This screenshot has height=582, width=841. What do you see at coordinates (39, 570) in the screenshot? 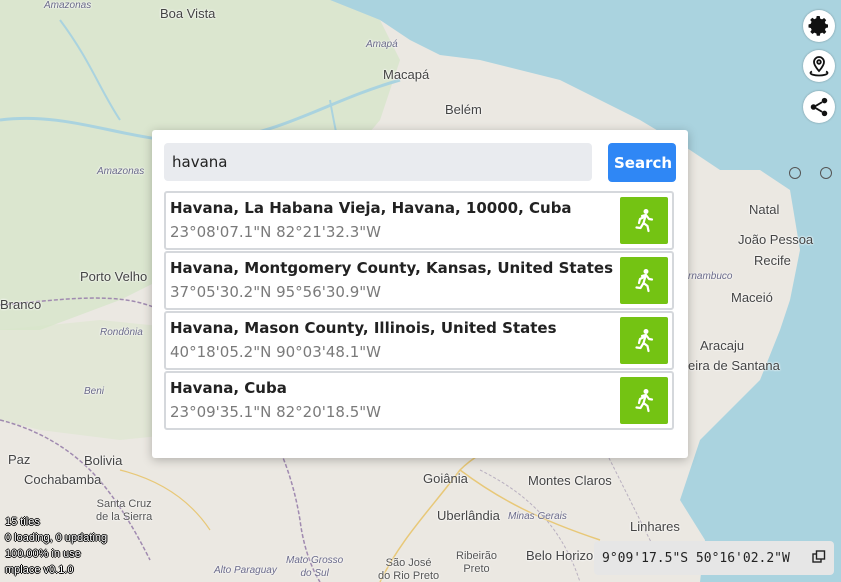
I see `stats-version: mplace v0.1.0` at bounding box center [39, 570].